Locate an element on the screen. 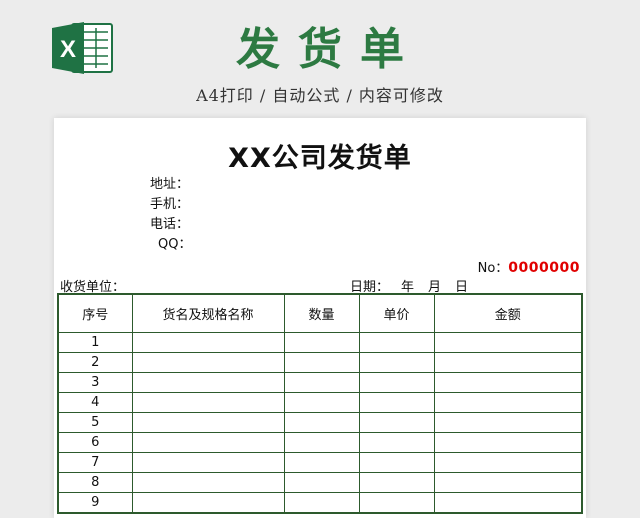 The image size is (640, 518). table-row: 9 is located at coordinates (320, 503).